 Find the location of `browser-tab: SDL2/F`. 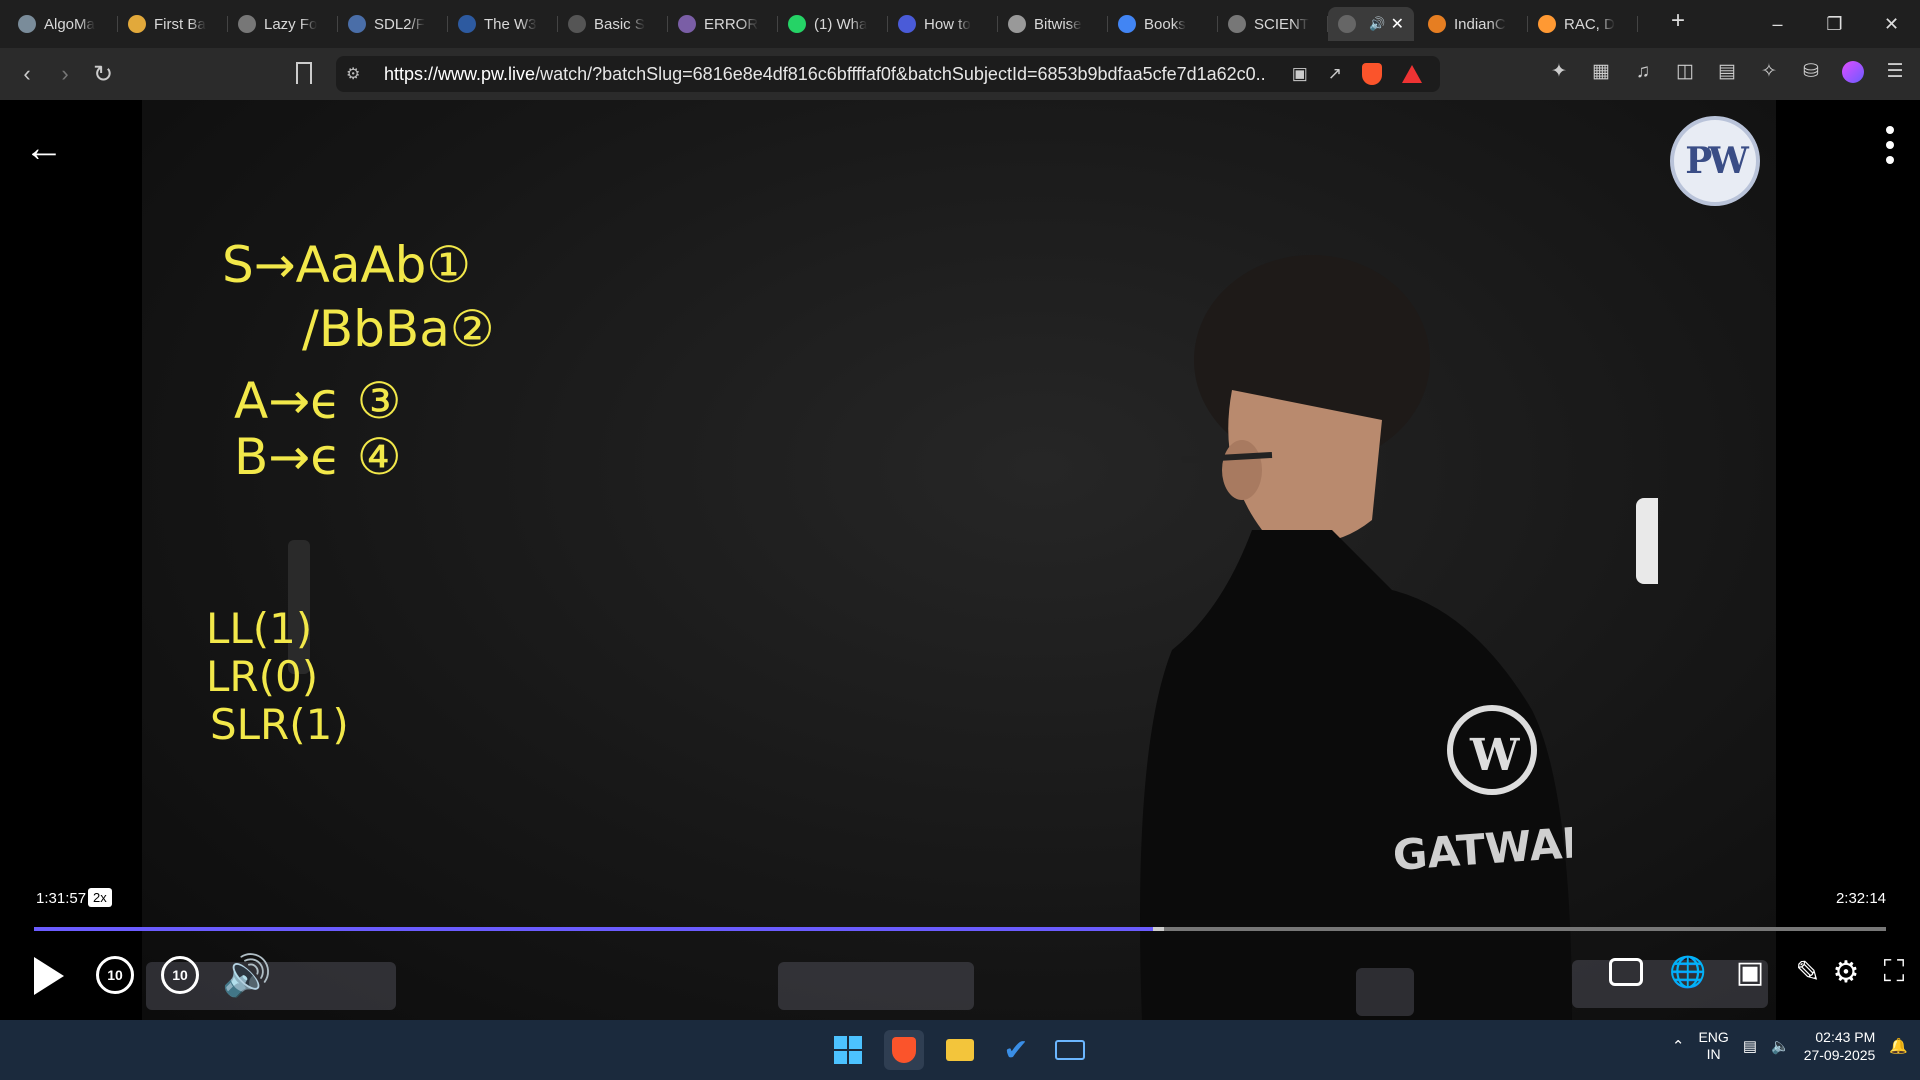

browser-tab: SDL2/F is located at coordinates (393, 24).